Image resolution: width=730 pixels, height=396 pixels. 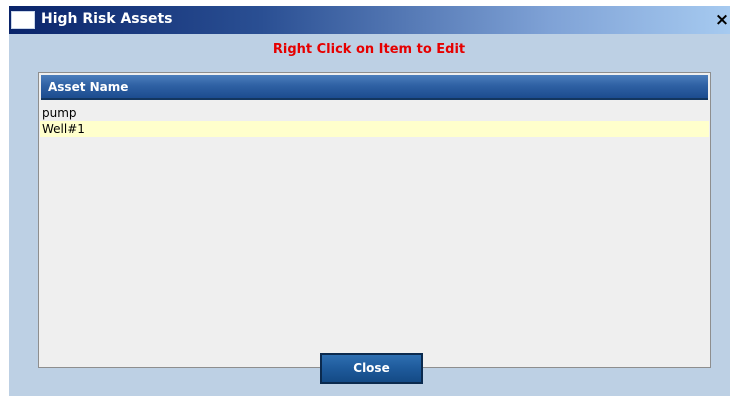 I want to click on title-bar: High Risk Assets ×, so click(x=369, y=20).